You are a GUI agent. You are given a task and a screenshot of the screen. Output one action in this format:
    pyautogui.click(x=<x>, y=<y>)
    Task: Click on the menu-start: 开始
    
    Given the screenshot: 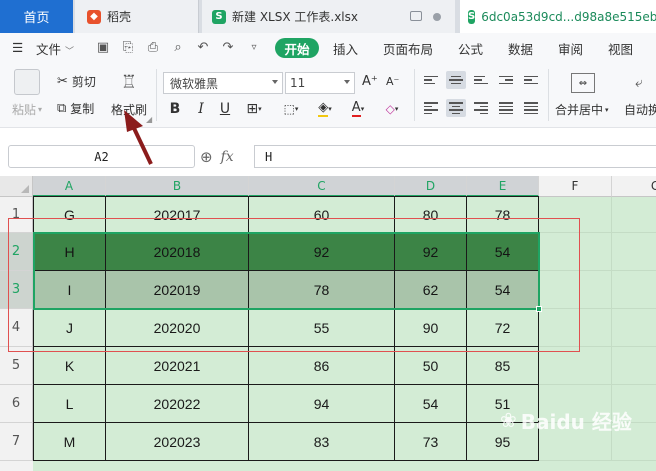 What is the action you would take?
    pyautogui.click(x=297, y=48)
    